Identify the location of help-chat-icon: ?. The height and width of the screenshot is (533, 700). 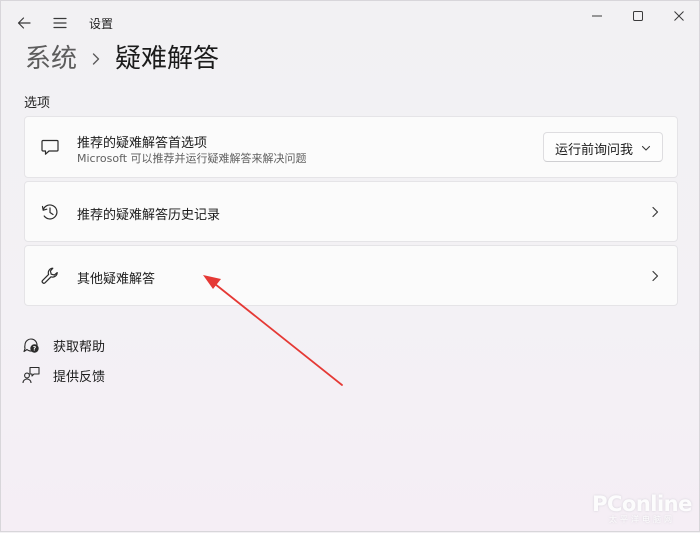
(31, 345).